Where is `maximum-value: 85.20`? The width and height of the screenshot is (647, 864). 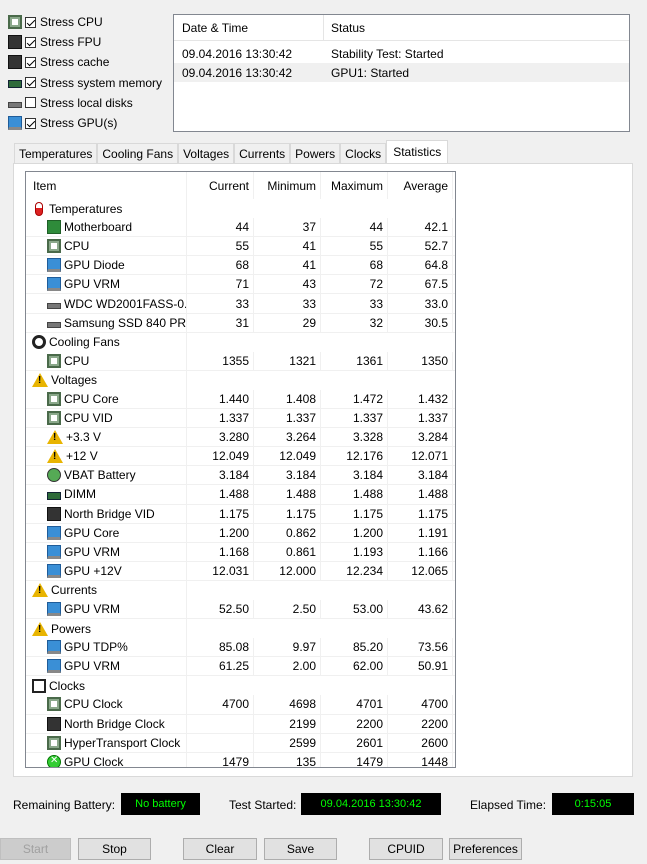 maximum-value: 85.20 is located at coordinates (354, 647).